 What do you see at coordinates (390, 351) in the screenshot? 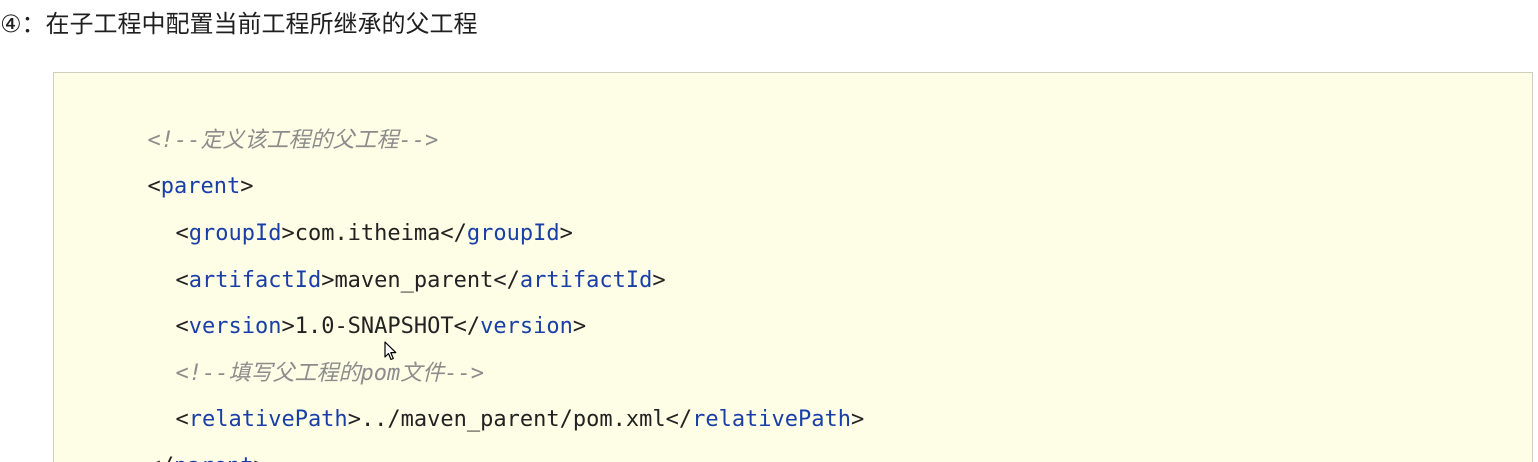
I see `mouse-cursor-icon` at bounding box center [390, 351].